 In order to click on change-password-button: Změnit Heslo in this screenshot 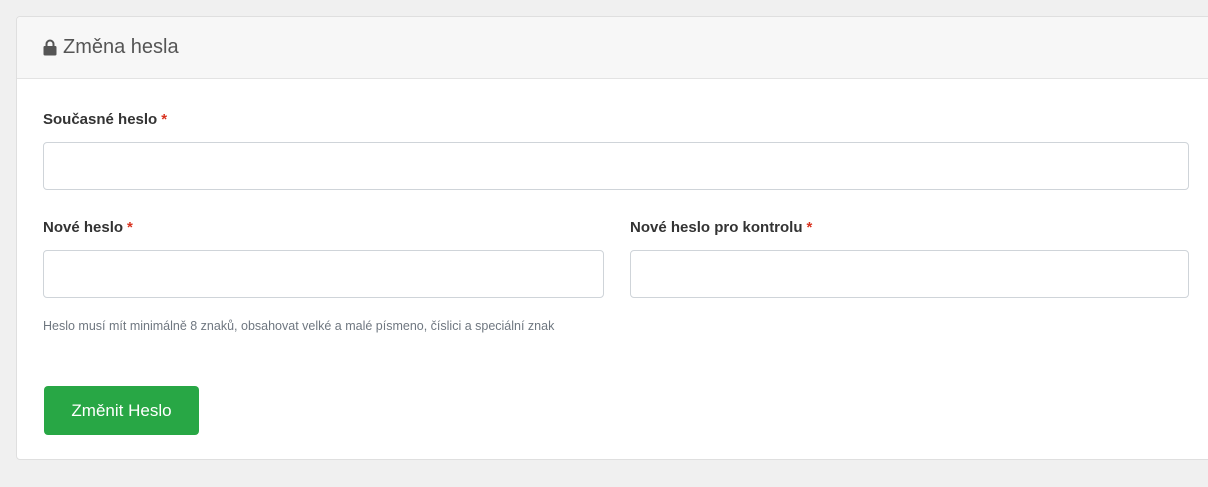, I will do `click(121, 410)`.